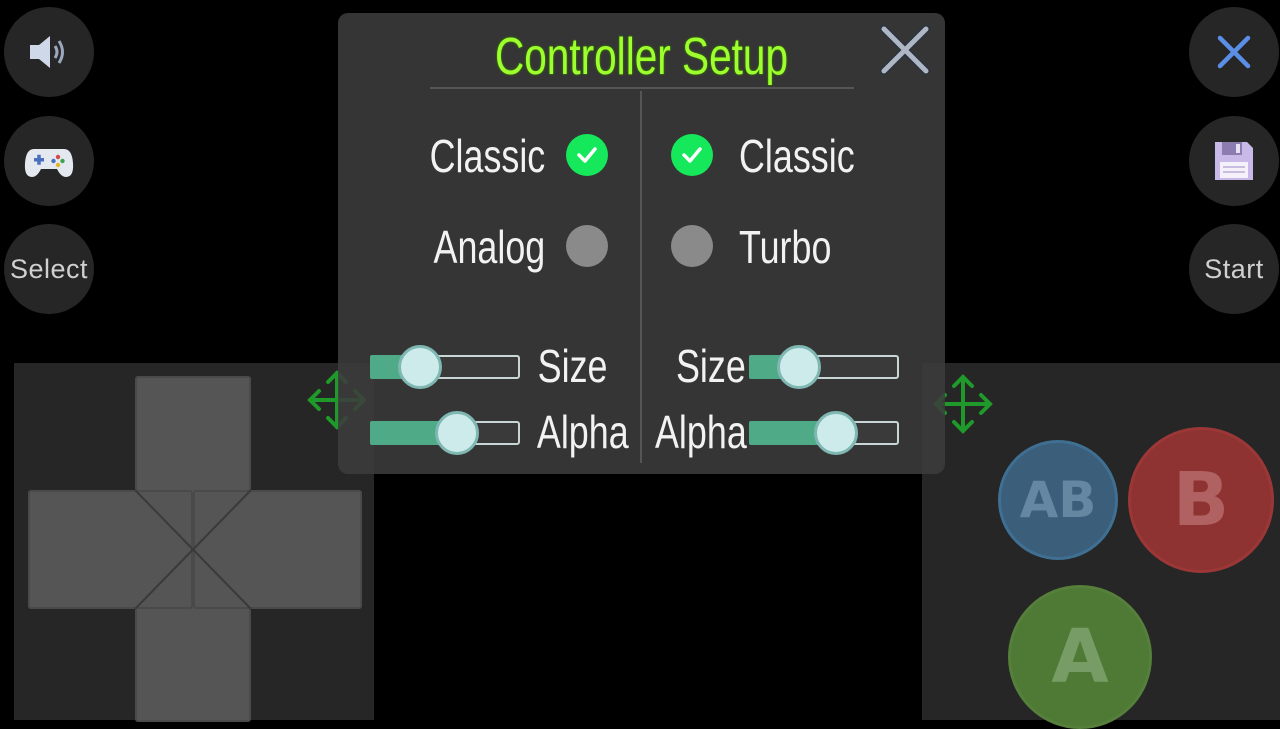  I want to click on right-alpha-slider, so click(824, 433).